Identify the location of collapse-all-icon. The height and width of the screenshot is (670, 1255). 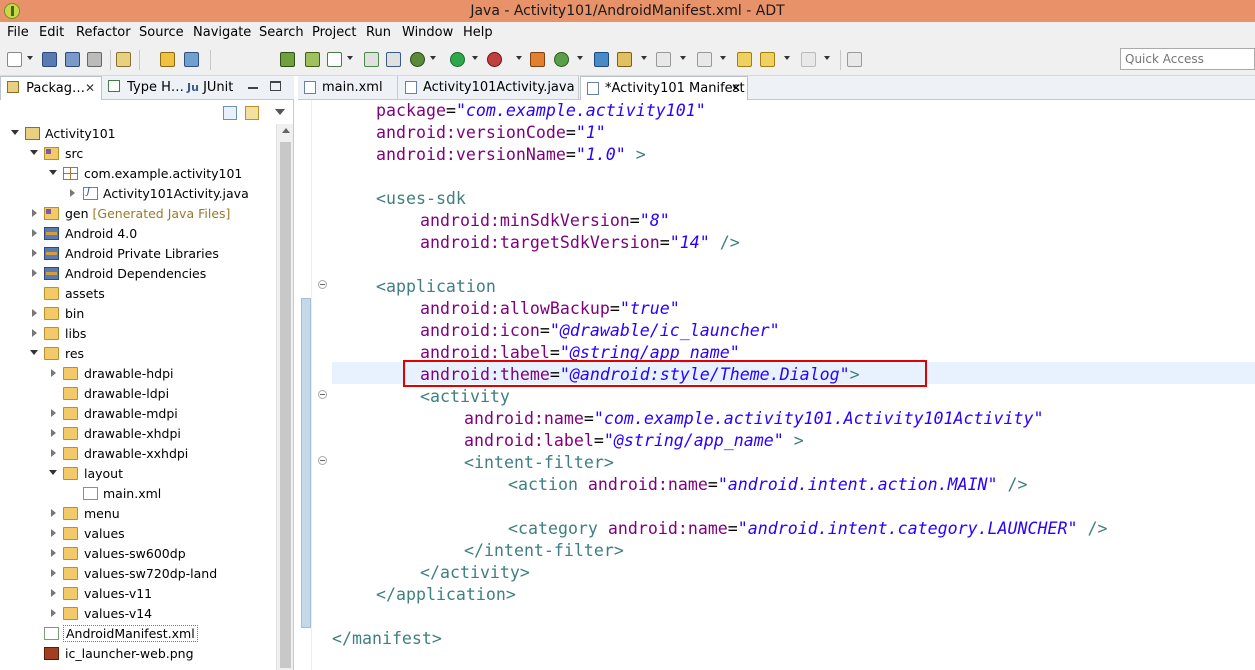
(230, 113).